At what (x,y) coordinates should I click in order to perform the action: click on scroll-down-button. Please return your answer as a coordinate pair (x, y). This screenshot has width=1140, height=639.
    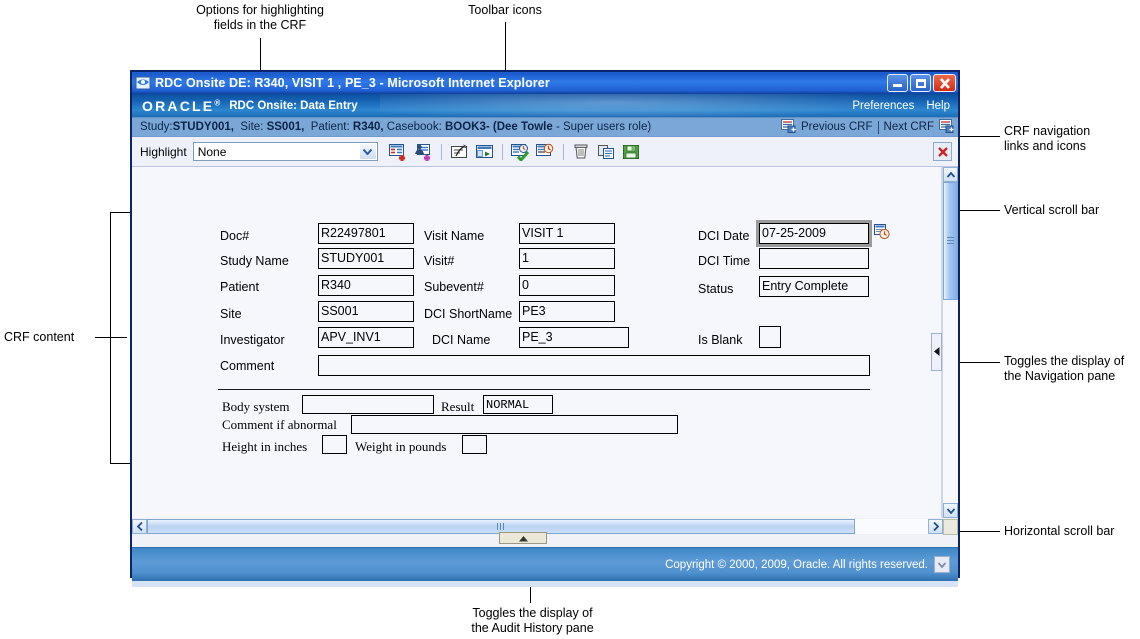
    Looking at the image, I should click on (950, 510).